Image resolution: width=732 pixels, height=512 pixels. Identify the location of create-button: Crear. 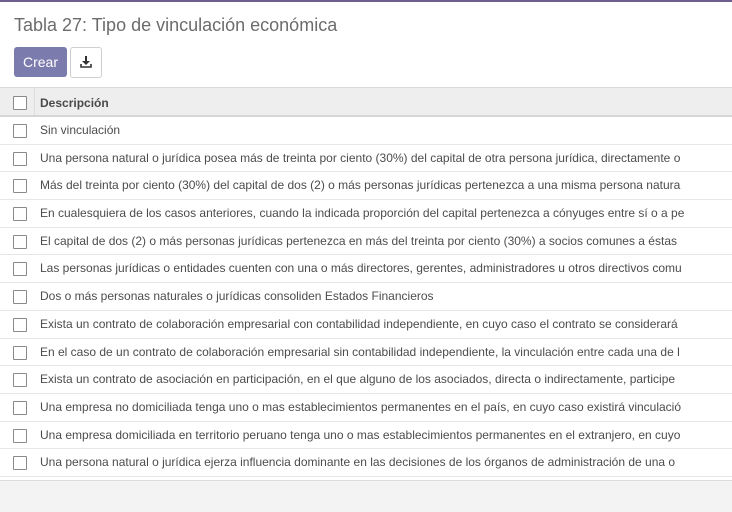
(40, 62).